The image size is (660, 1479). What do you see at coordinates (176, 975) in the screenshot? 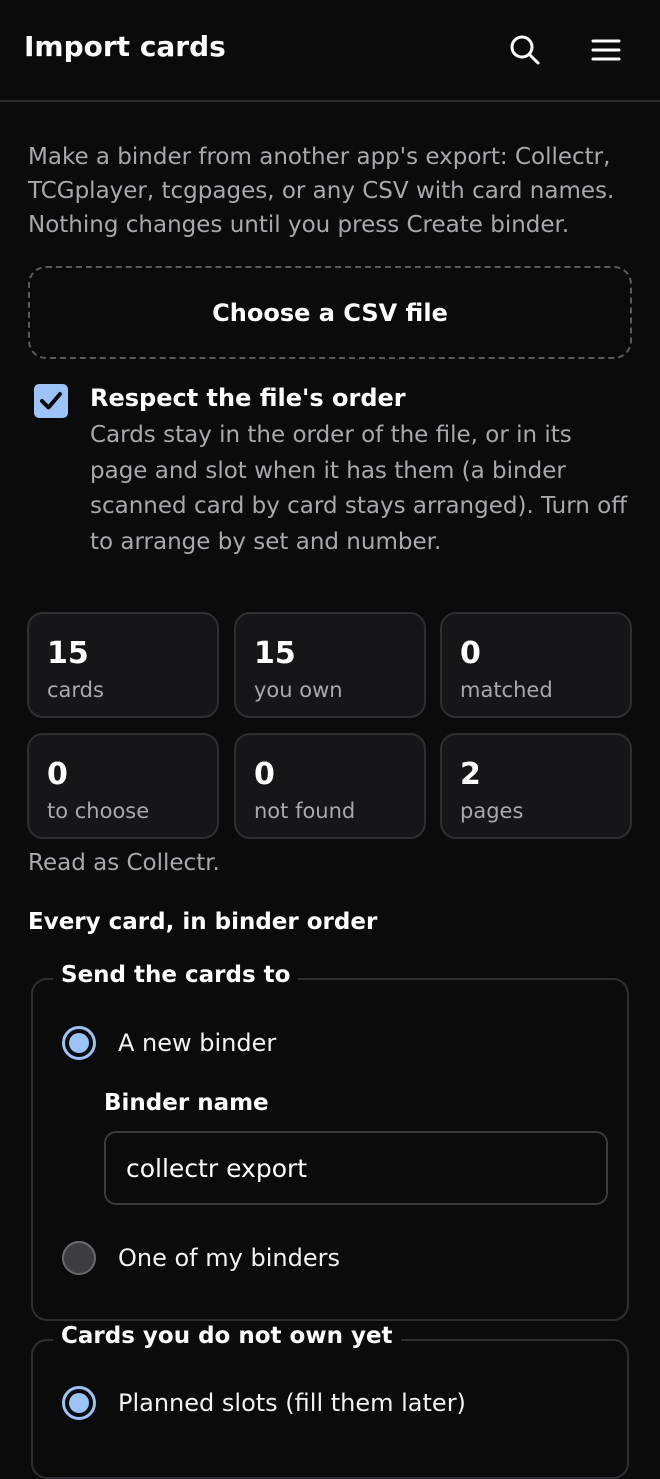
I see `destination-legend: Send the cards to` at bounding box center [176, 975].